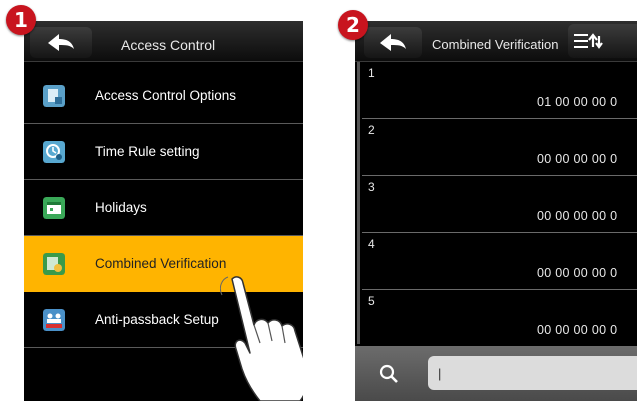  Describe the element at coordinates (371, 187) in the screenshot. I see `record-number: 3` at that location.